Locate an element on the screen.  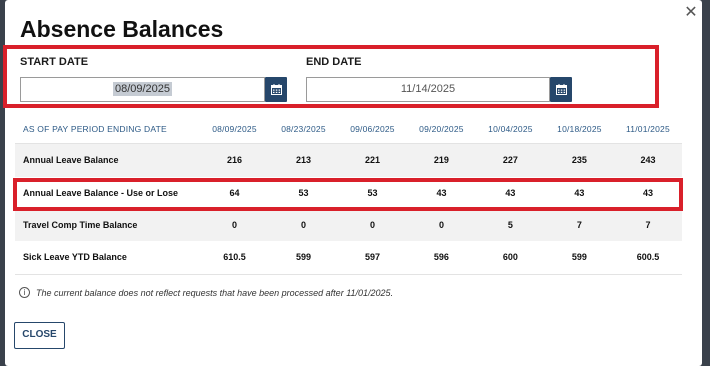
end-date-label: END DATE is located at coordinates (334, 62).